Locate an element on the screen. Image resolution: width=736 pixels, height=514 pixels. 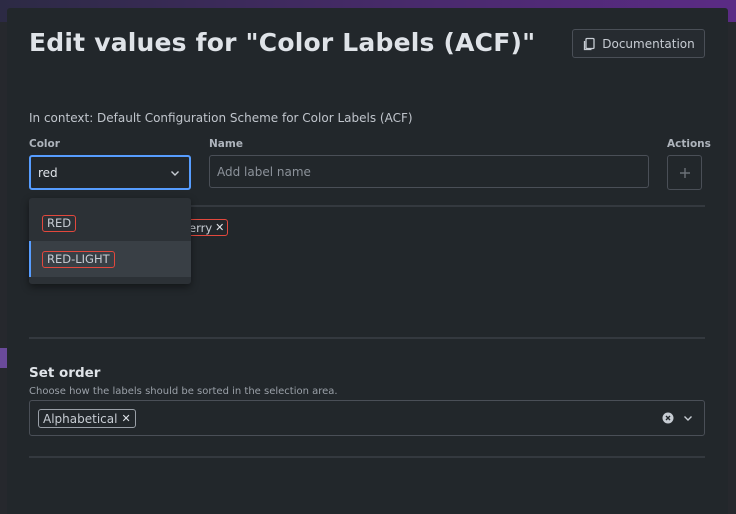
background-right-panel is located at coordinates (732, 268).